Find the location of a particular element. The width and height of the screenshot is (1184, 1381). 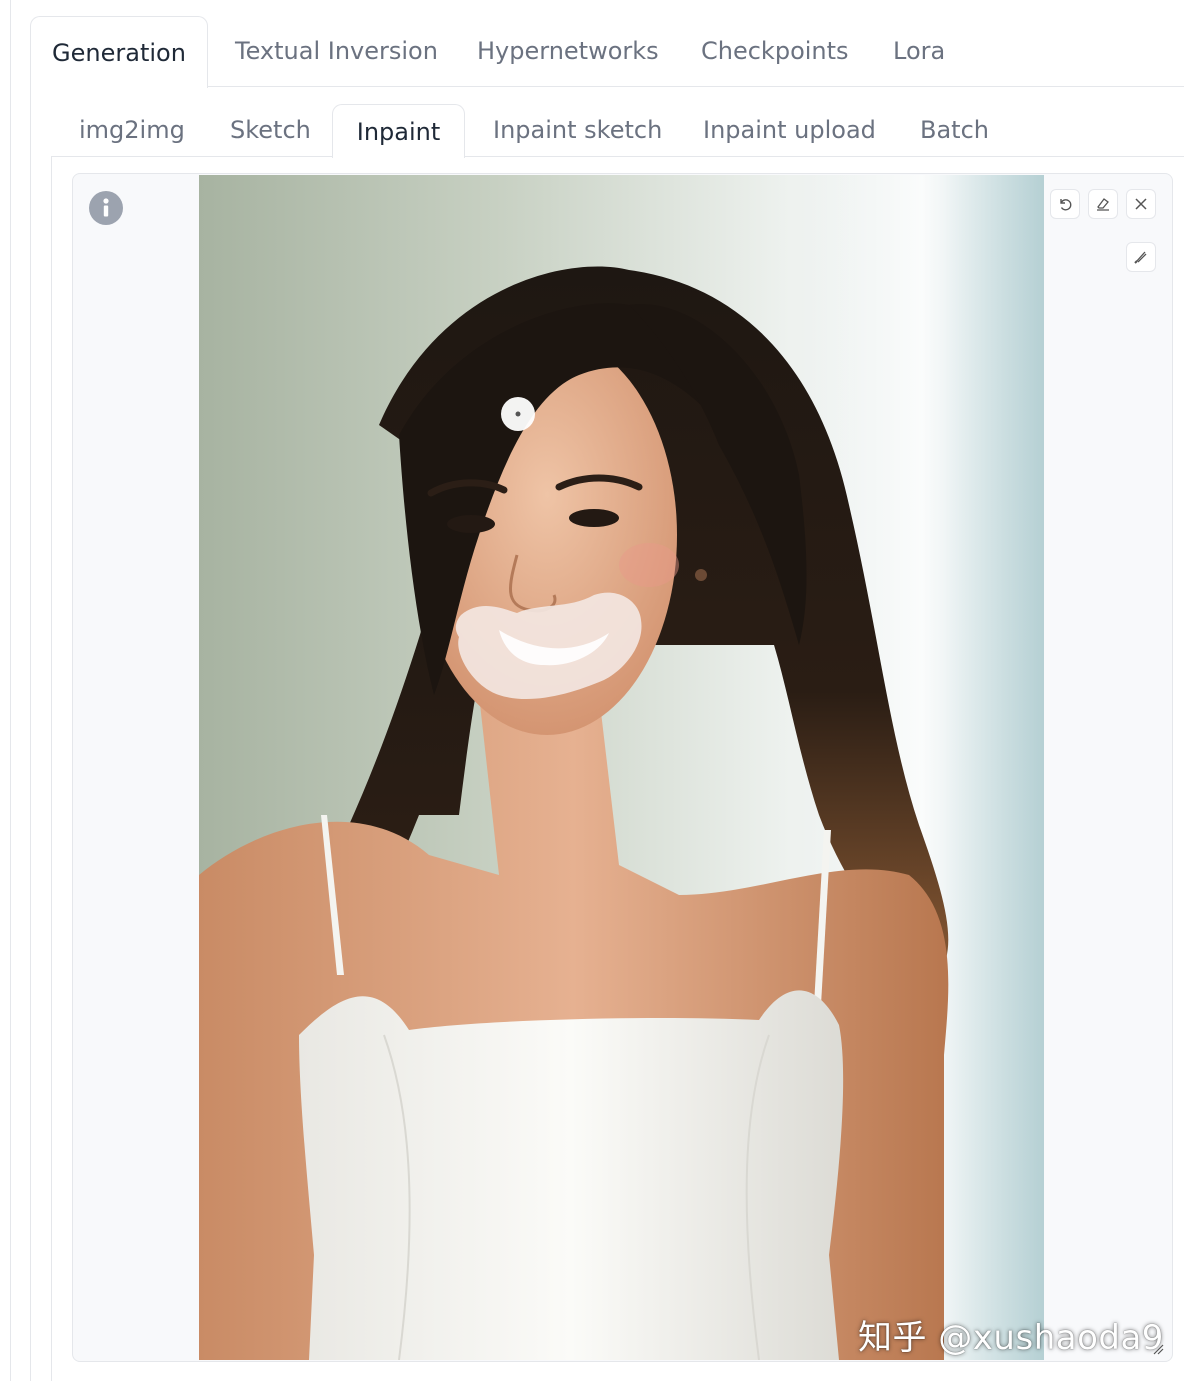

undo-button is located at coordinates (1065, 204).